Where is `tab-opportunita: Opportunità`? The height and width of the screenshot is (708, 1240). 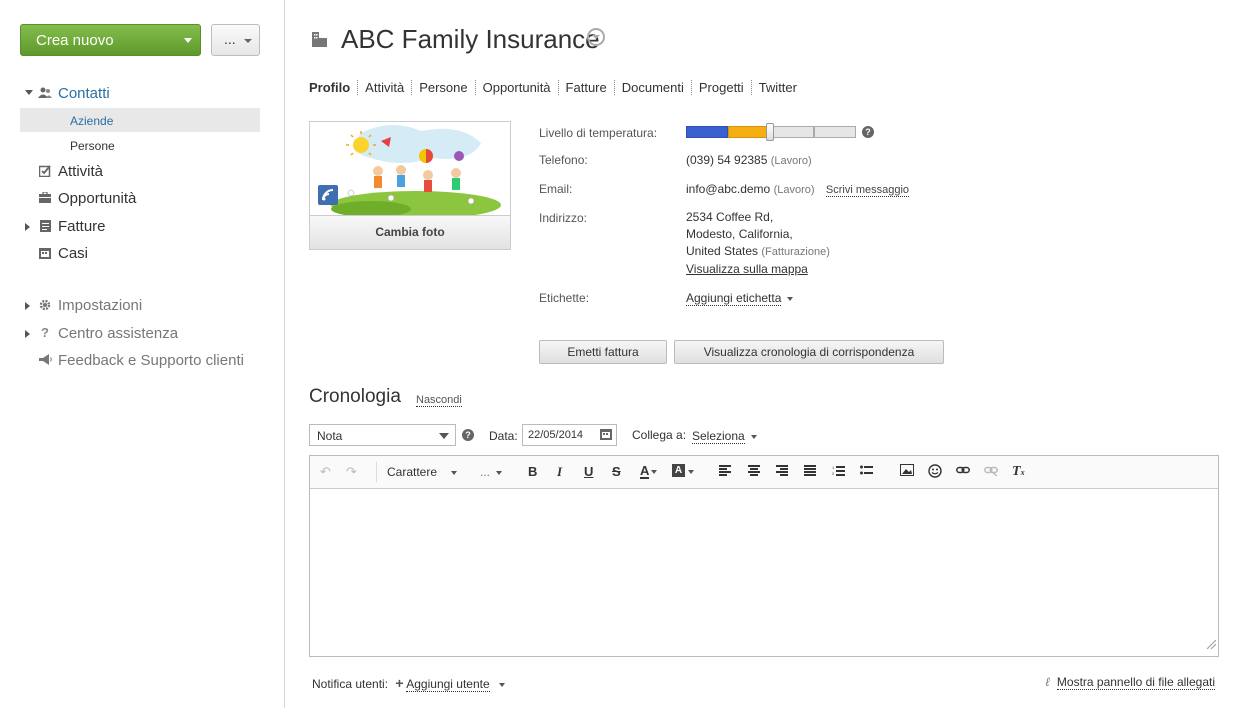
tab-opportunita: Opportunità is located at coordinates (516, 87).